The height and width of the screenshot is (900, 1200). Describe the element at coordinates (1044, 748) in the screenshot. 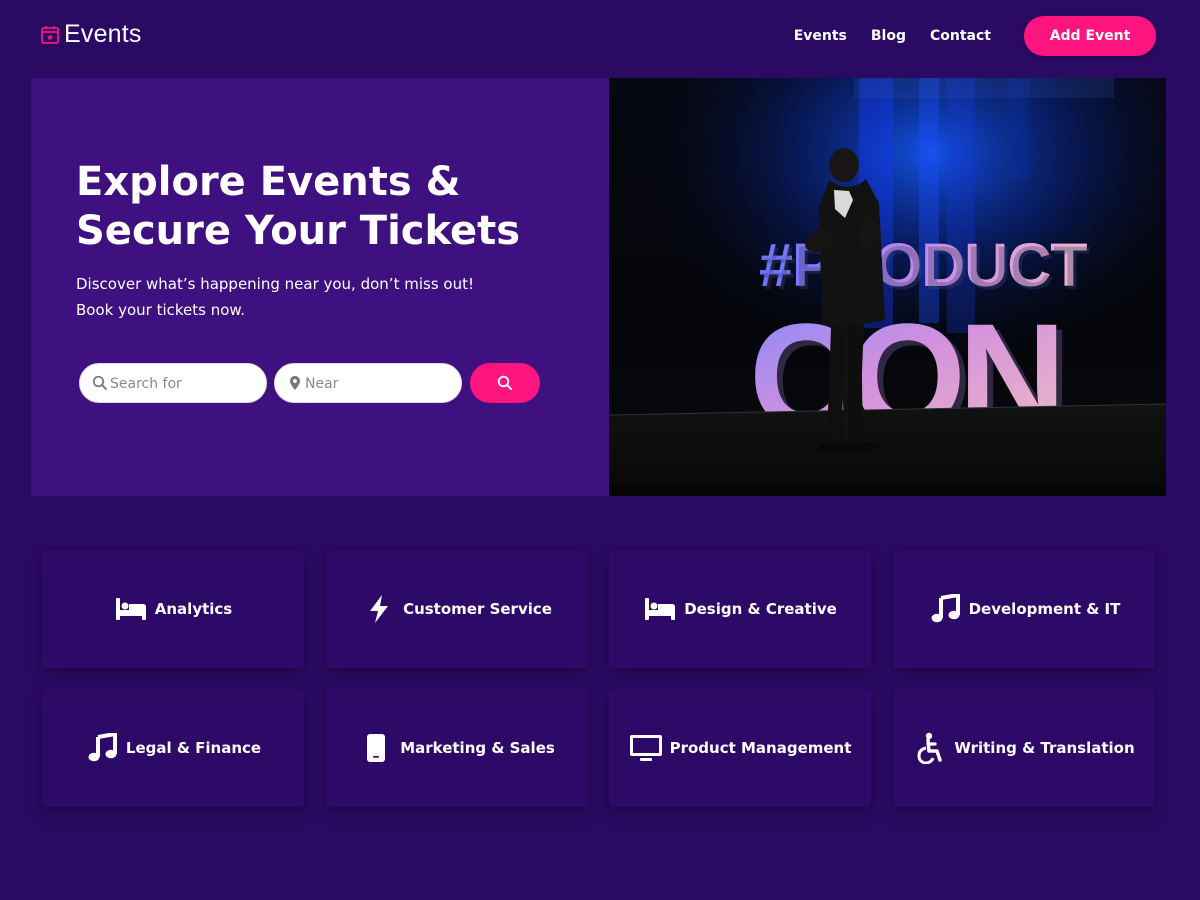

I see `category-label: Writing & Translation` at that location.